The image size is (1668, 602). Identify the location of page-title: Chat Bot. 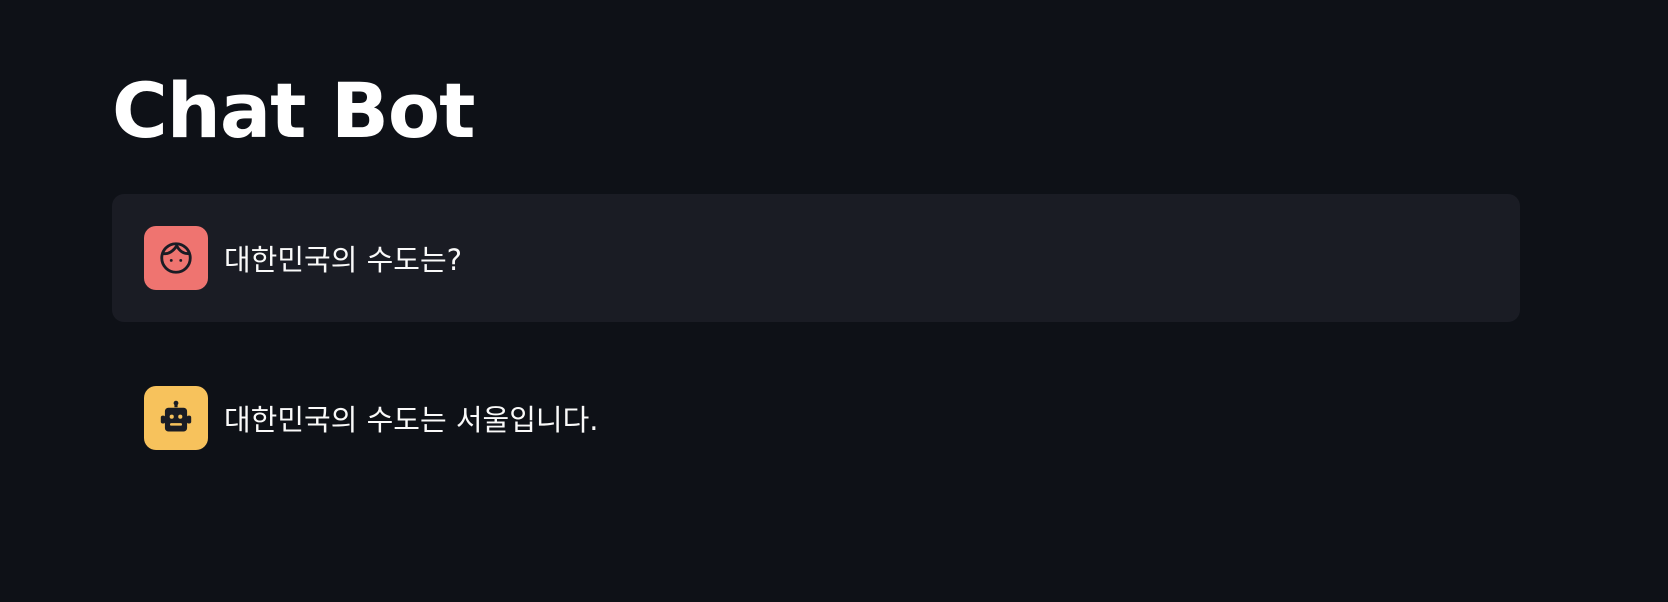
(293, 110).